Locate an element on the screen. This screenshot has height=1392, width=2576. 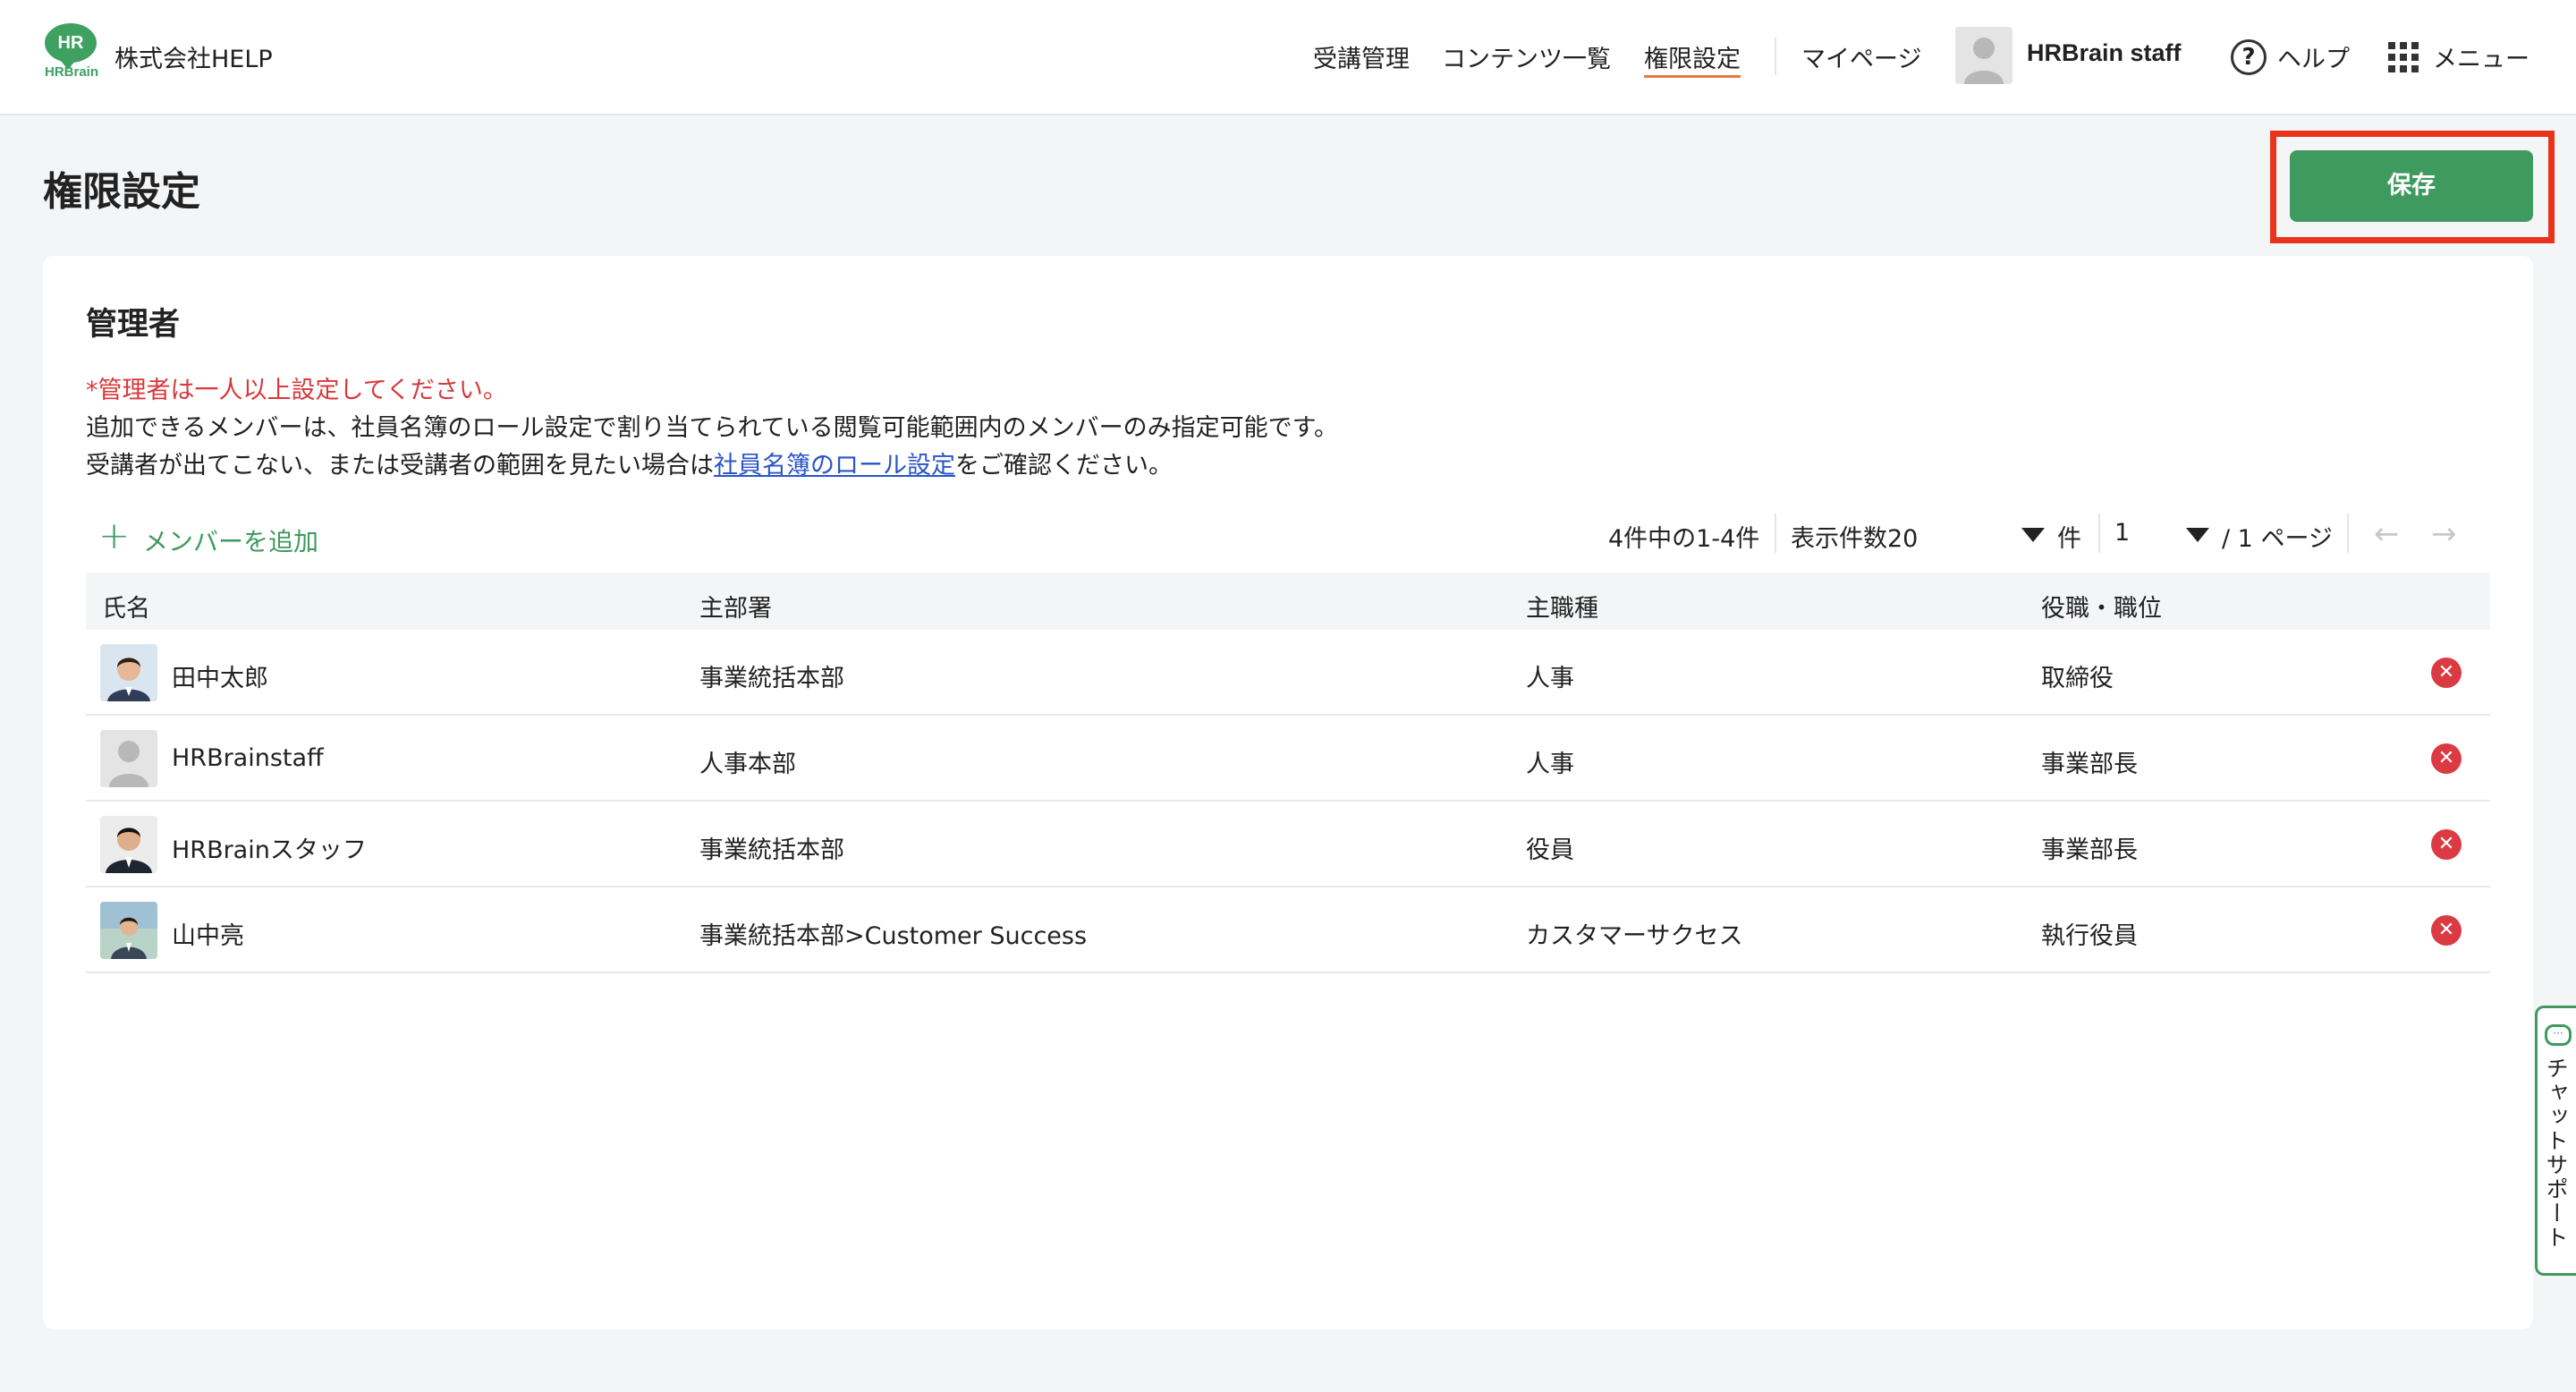
page-title: 権限設定 is located at coordinates (121, 192).